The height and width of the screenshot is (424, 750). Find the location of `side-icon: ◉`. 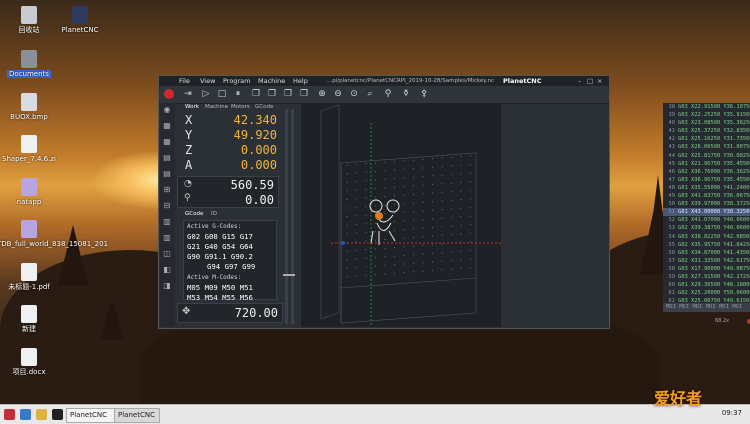

side-icon: ◉ is located at coordinates (167, 110).